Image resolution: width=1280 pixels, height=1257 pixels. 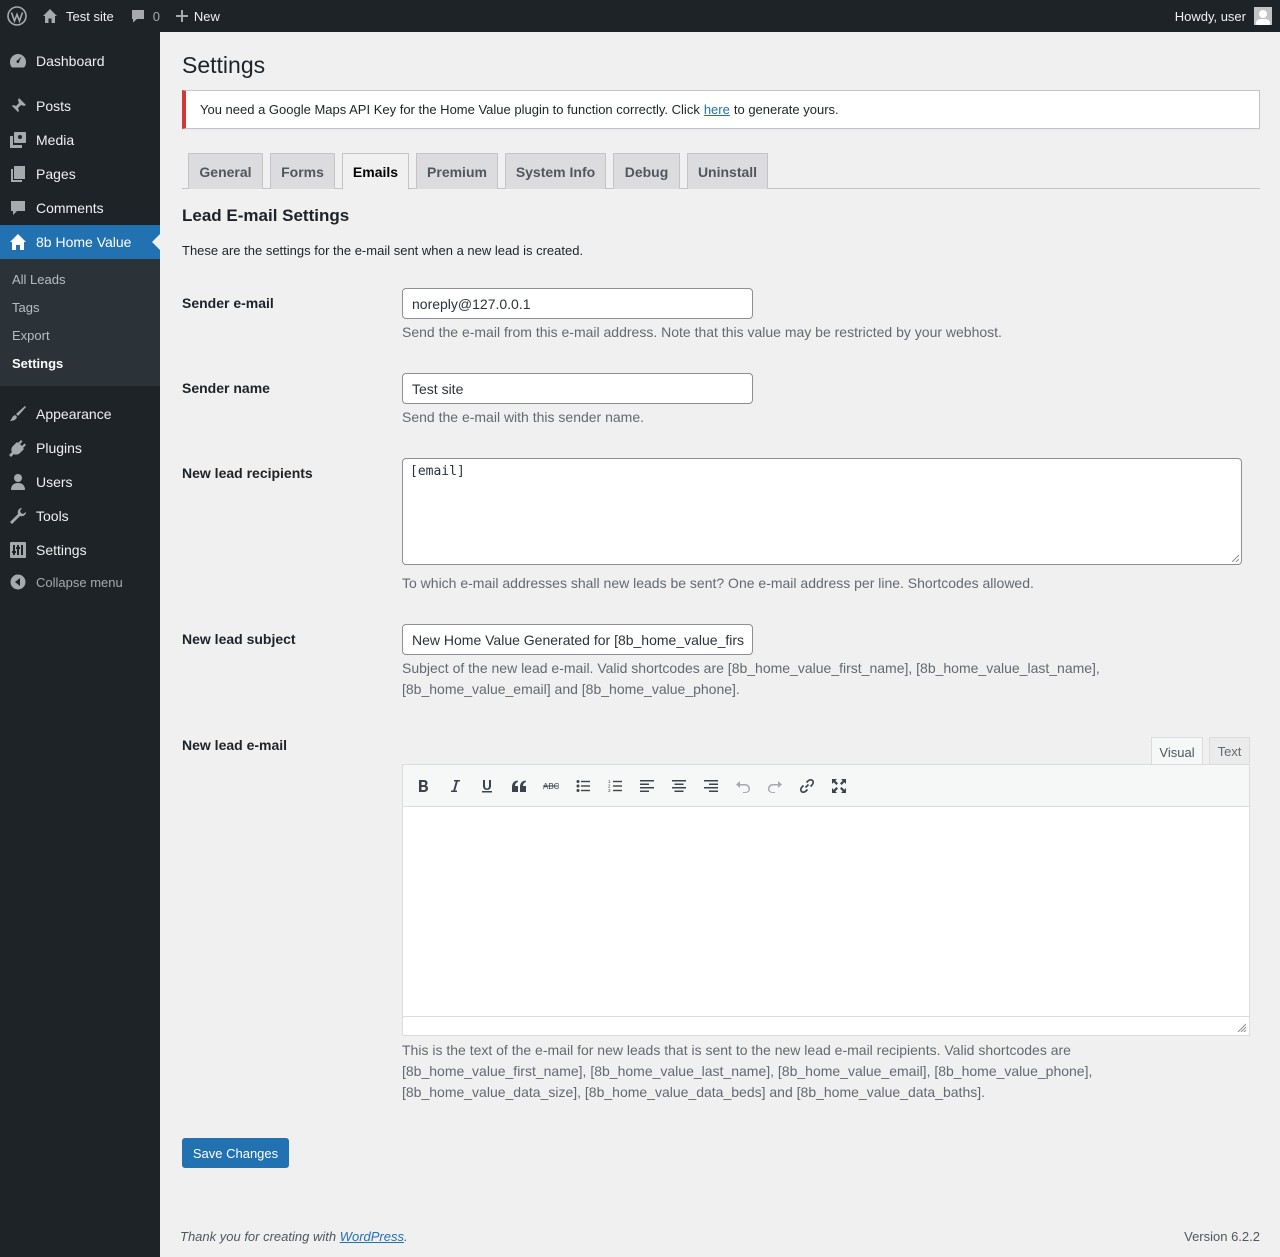 I want to click on new-content-link: New, so click(x=198, y=16).